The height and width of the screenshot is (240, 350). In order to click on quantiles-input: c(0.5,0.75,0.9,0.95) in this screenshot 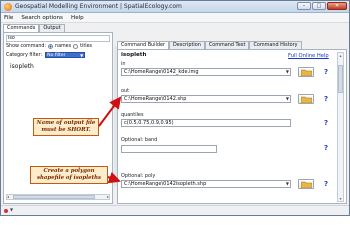, I will do `click(206, 123)`.